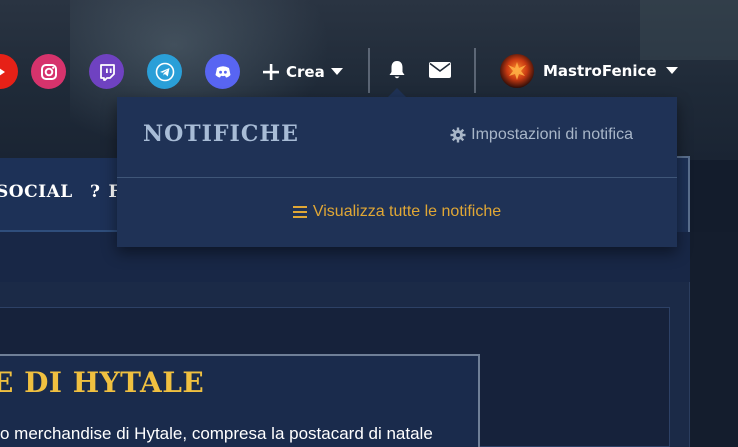  I want to click on twitch-link, so click(106, 71).